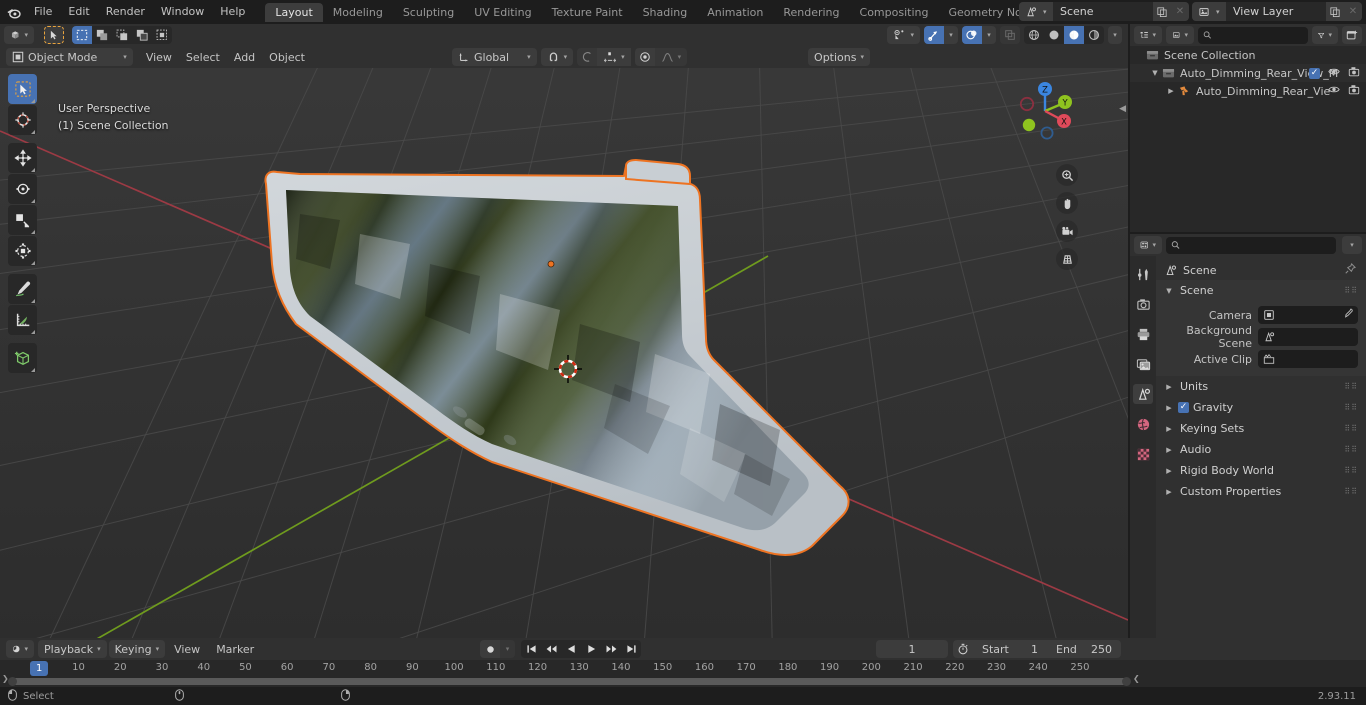 The image size is (1366, 705). I want to click on navigation-gizmo: Z Y X, so click(1045, 111).